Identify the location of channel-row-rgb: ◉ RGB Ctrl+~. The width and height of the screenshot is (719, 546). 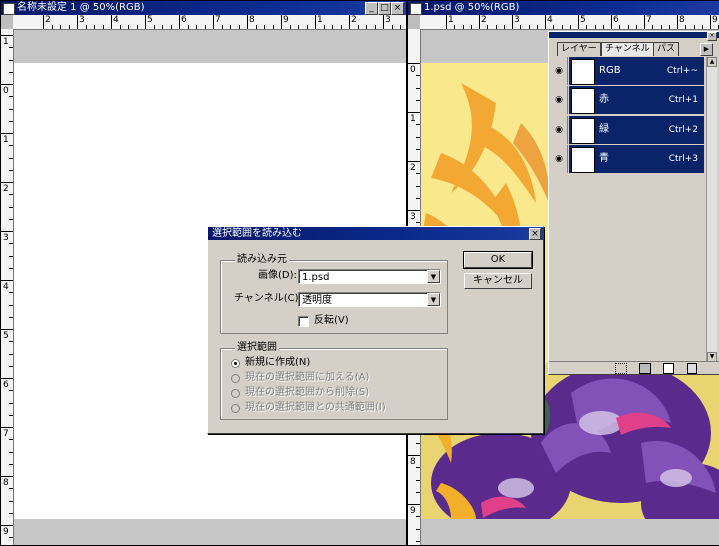
(627, 71).